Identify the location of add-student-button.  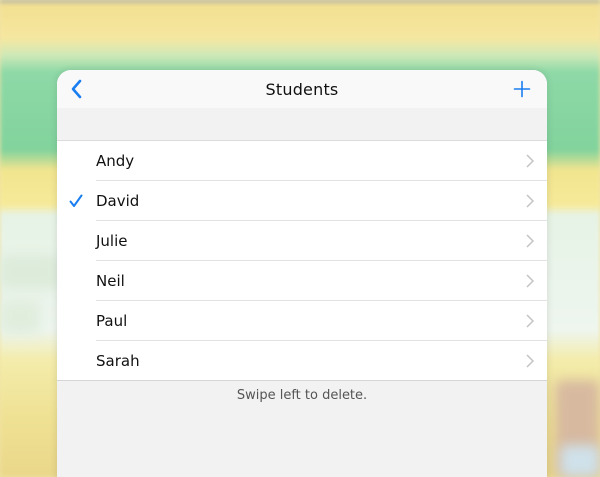
(522, 89).